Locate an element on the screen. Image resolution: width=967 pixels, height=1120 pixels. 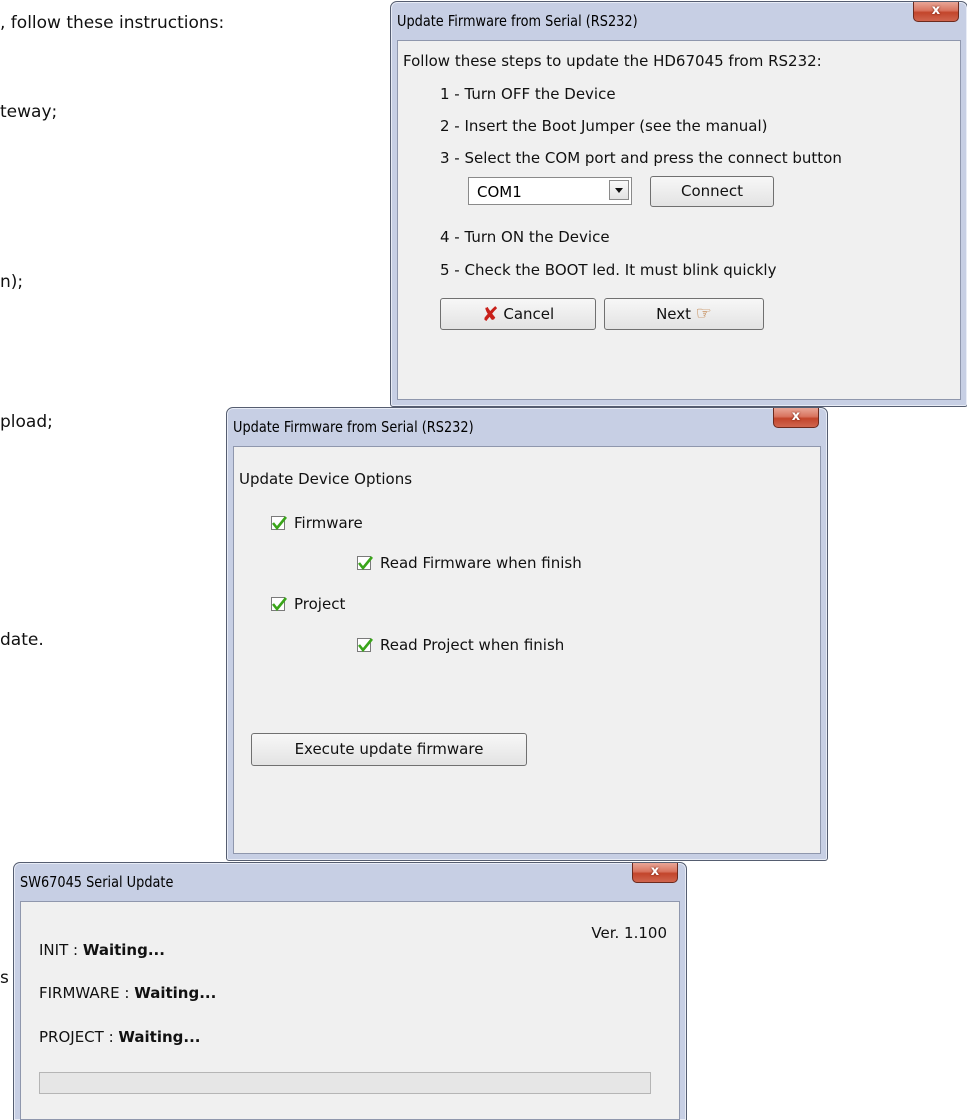
next-button: Next ☞ is located at coordinates (684, 314).